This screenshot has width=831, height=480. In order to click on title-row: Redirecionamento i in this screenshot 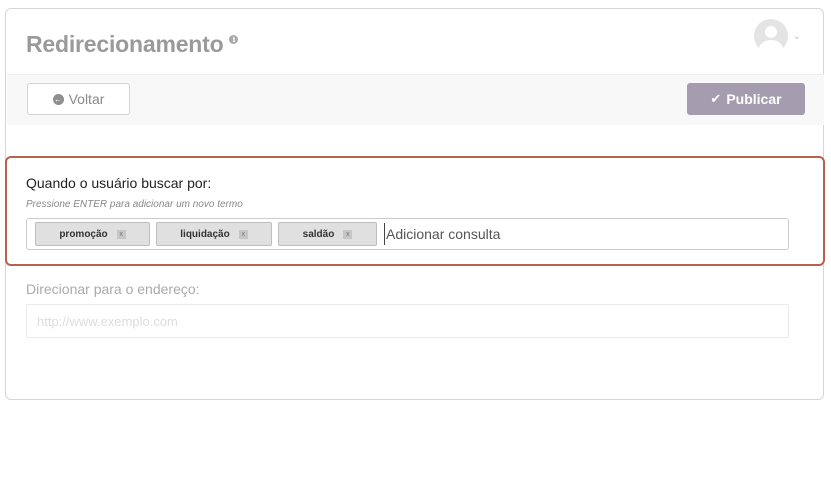, I will do `click(132, 44)`.